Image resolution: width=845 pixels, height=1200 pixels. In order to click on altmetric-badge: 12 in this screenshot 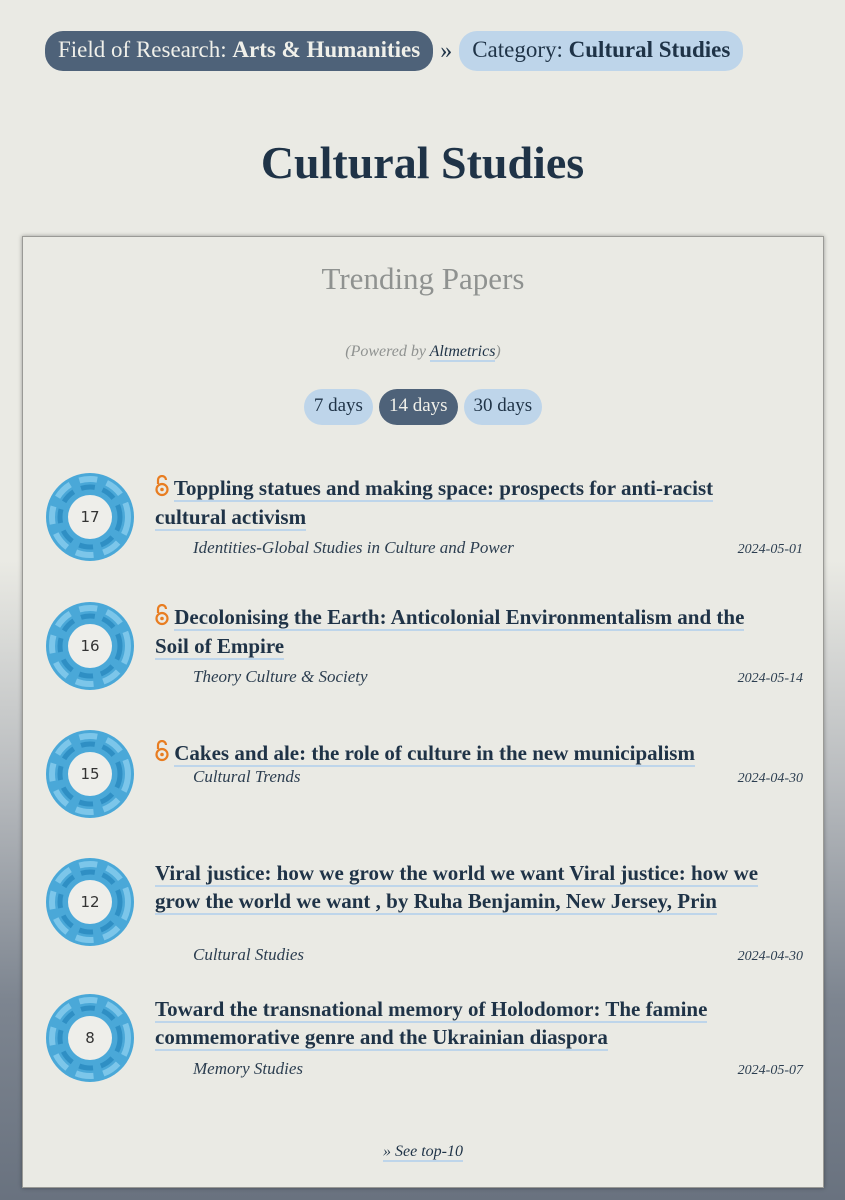, I will do `click(90, 902)`.